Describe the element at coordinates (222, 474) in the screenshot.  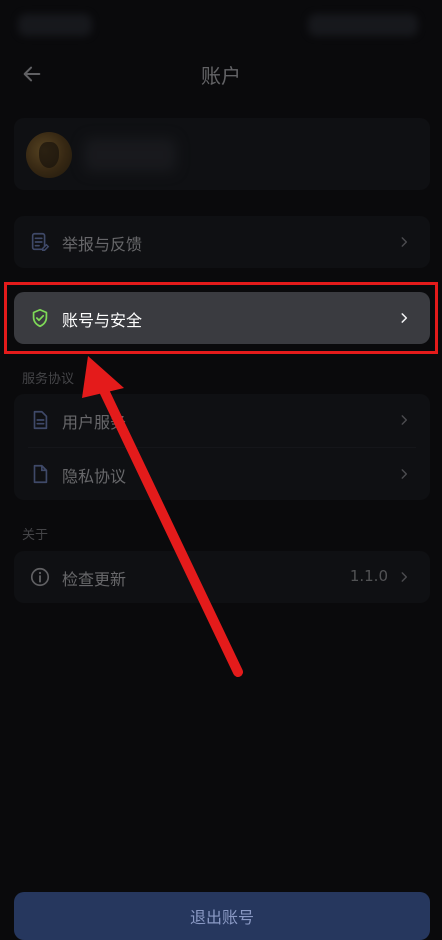
I see `menu-item-privacy-policy: 隐私协议` at that location.